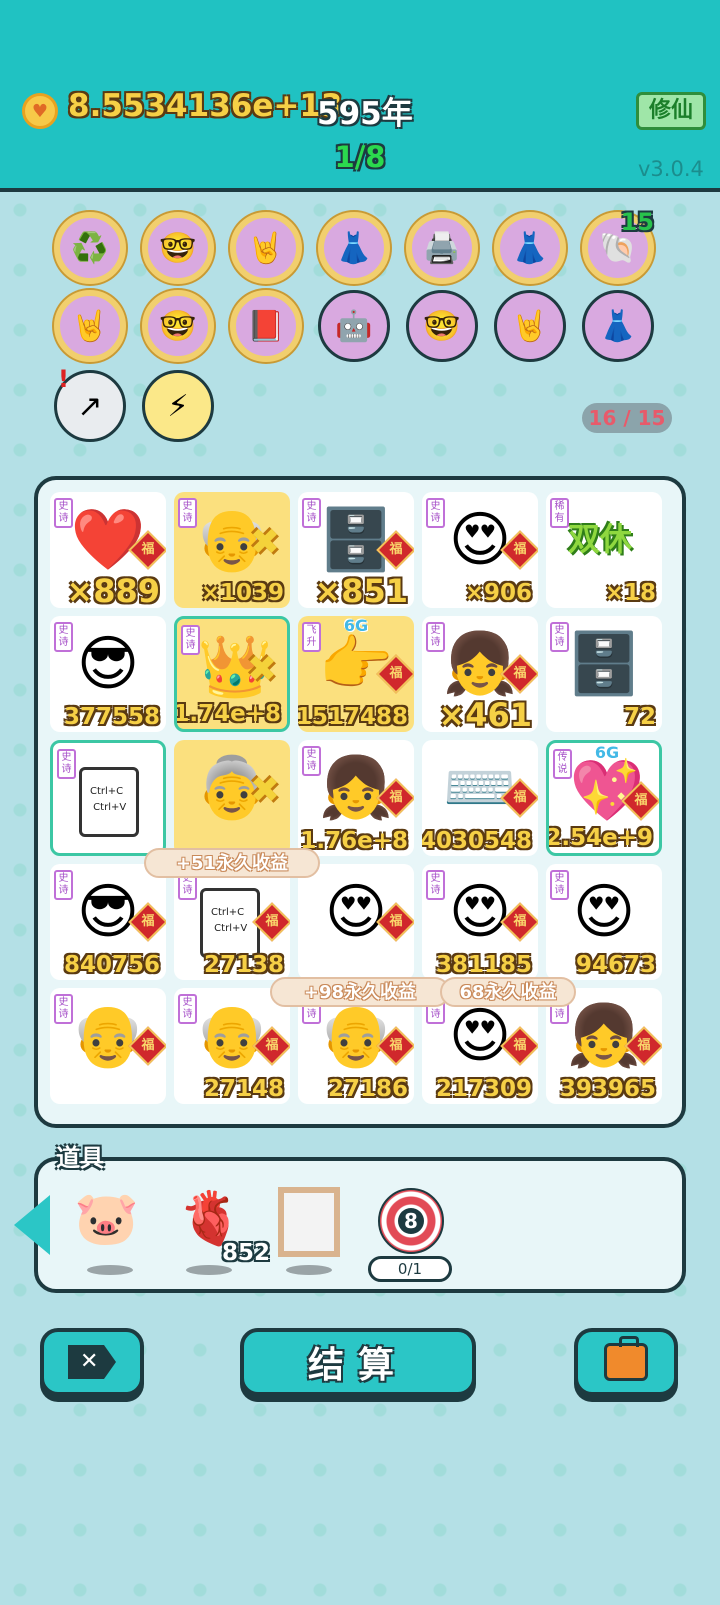 This screenshot has width=720, height=1605. What do you see at coordinates (108, 922) in the screenshot?
I see `board-cell: 😎 史诗福 840756` at bounding box center [108, 922].